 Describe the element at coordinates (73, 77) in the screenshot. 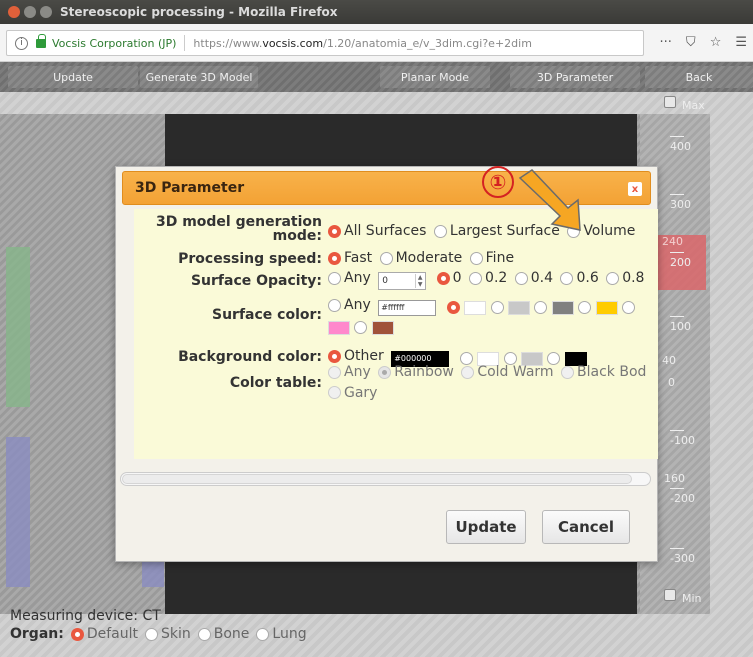

I see `update-button: Update` at that location.